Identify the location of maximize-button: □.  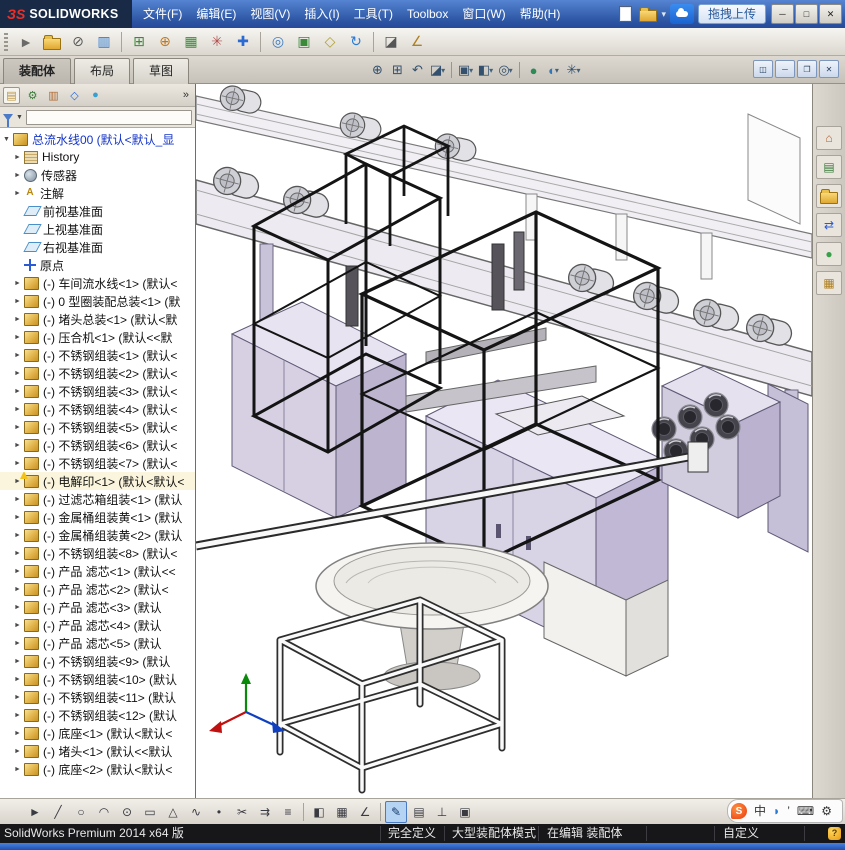
(806, 14).